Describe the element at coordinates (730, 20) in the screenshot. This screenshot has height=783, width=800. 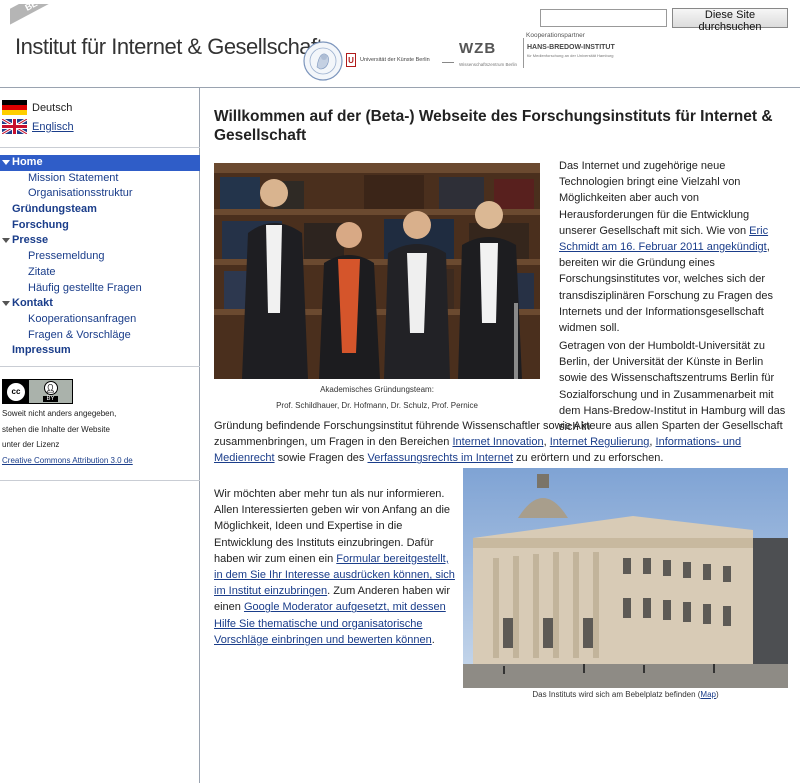
I see `search-button: Diese Site durchsuchen` at that location.